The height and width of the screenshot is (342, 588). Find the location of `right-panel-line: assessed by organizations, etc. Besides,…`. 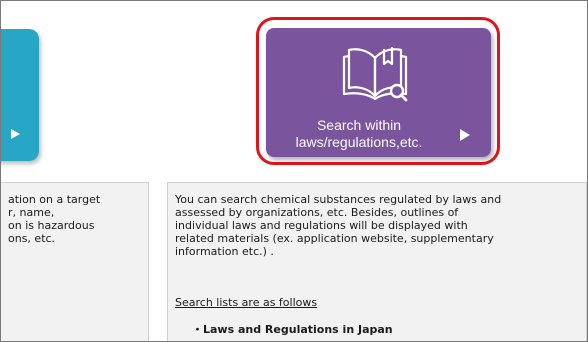

right-panel-line: assessed by organizations, etc. Besides,… is located at coordinates (317, 212).